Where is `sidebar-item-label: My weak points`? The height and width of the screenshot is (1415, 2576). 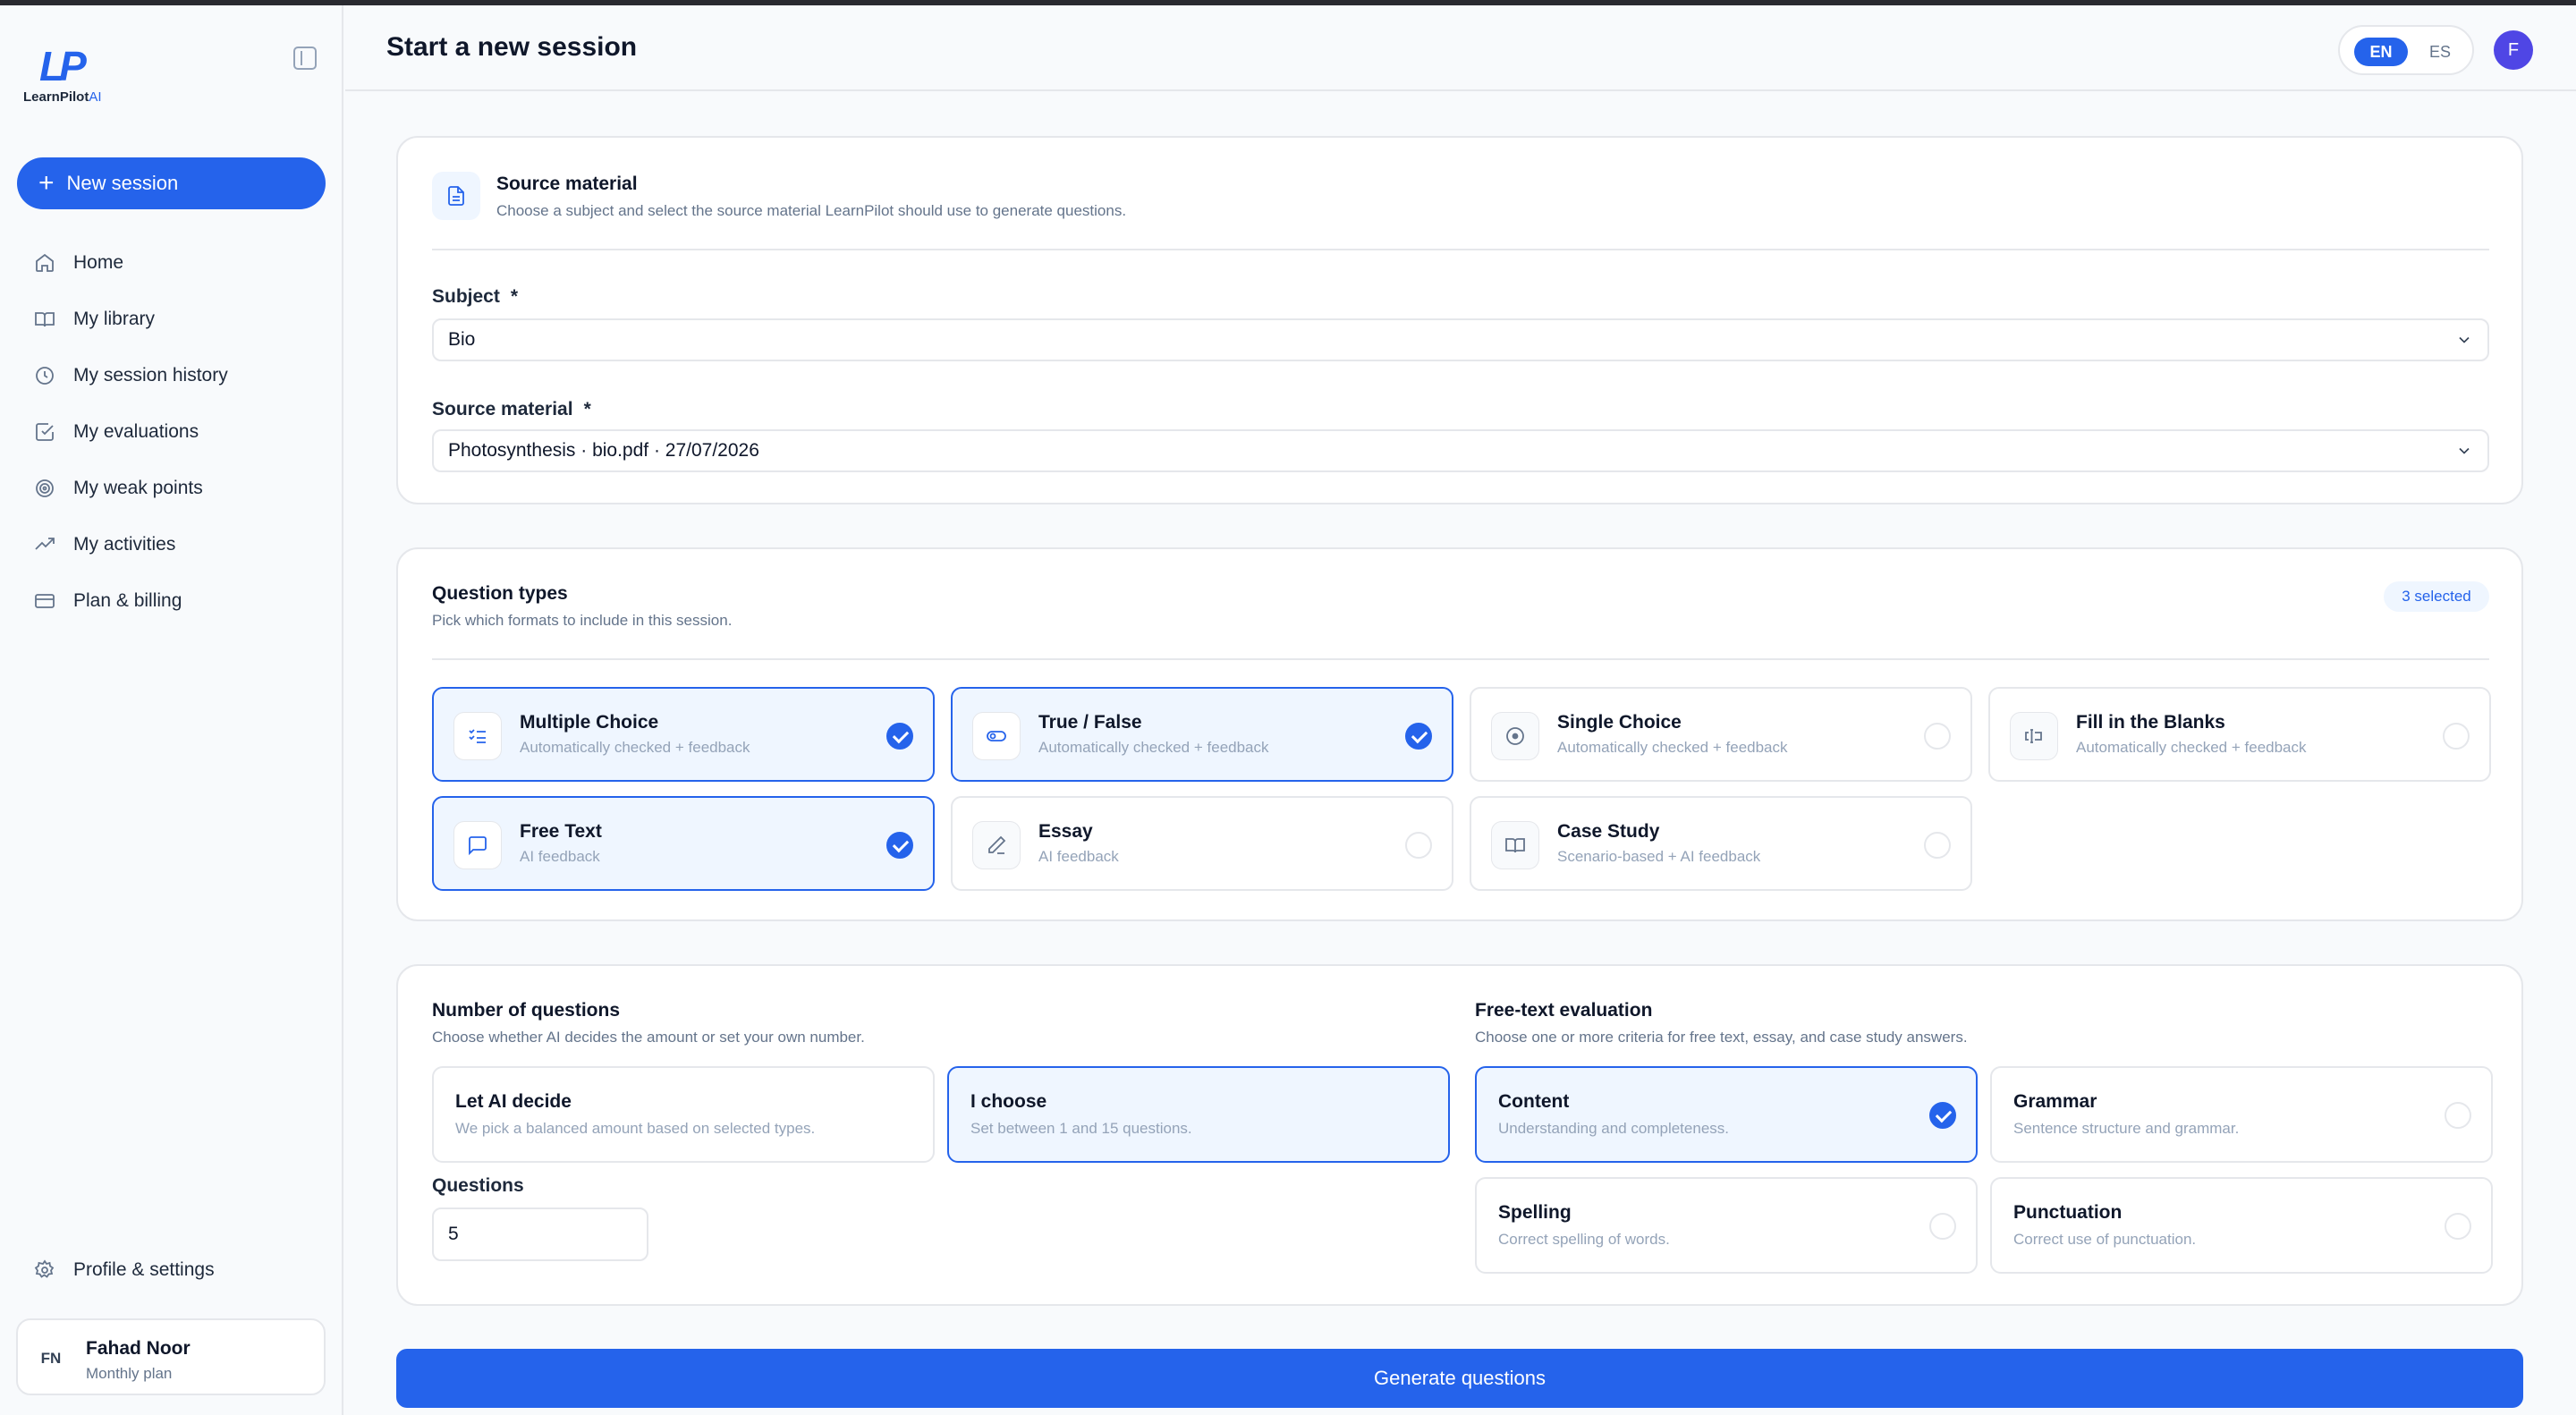
sidebar-item-label: My weak points is located at coordinates (138, 487).